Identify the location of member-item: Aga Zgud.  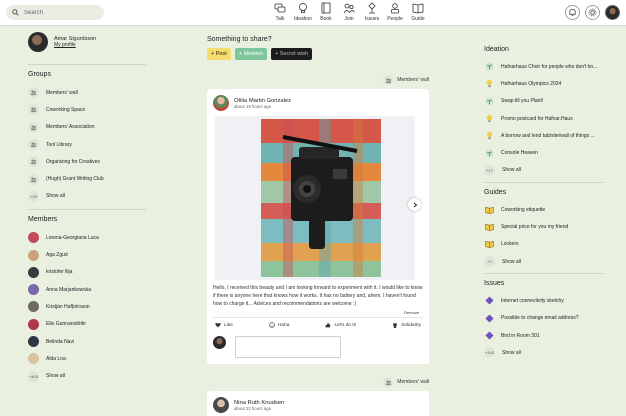
(88, 254).